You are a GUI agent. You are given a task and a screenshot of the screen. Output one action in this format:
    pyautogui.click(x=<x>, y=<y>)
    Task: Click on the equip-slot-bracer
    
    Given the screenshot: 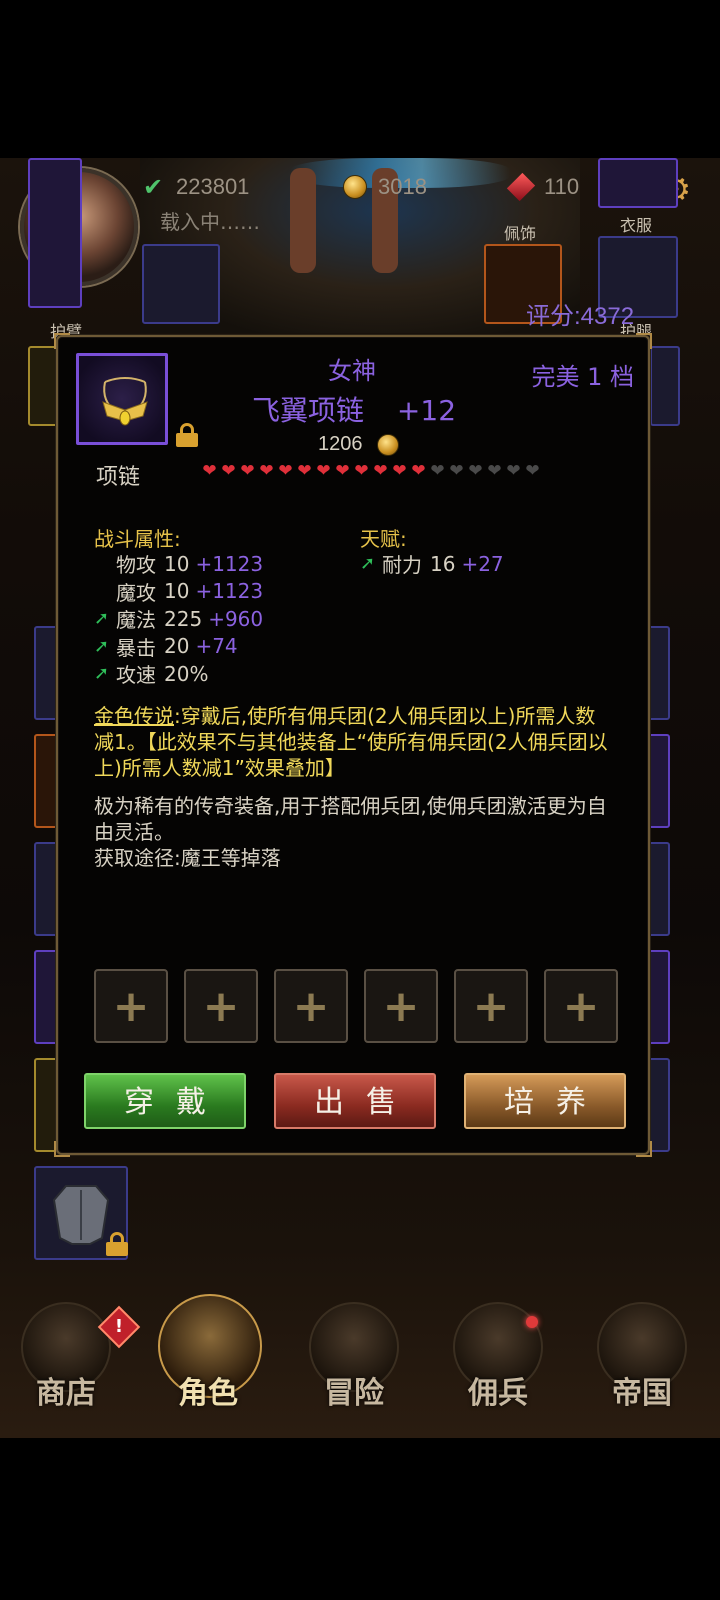 What is the action you would take?
    pyautogui.click(x=55, y=233)
    